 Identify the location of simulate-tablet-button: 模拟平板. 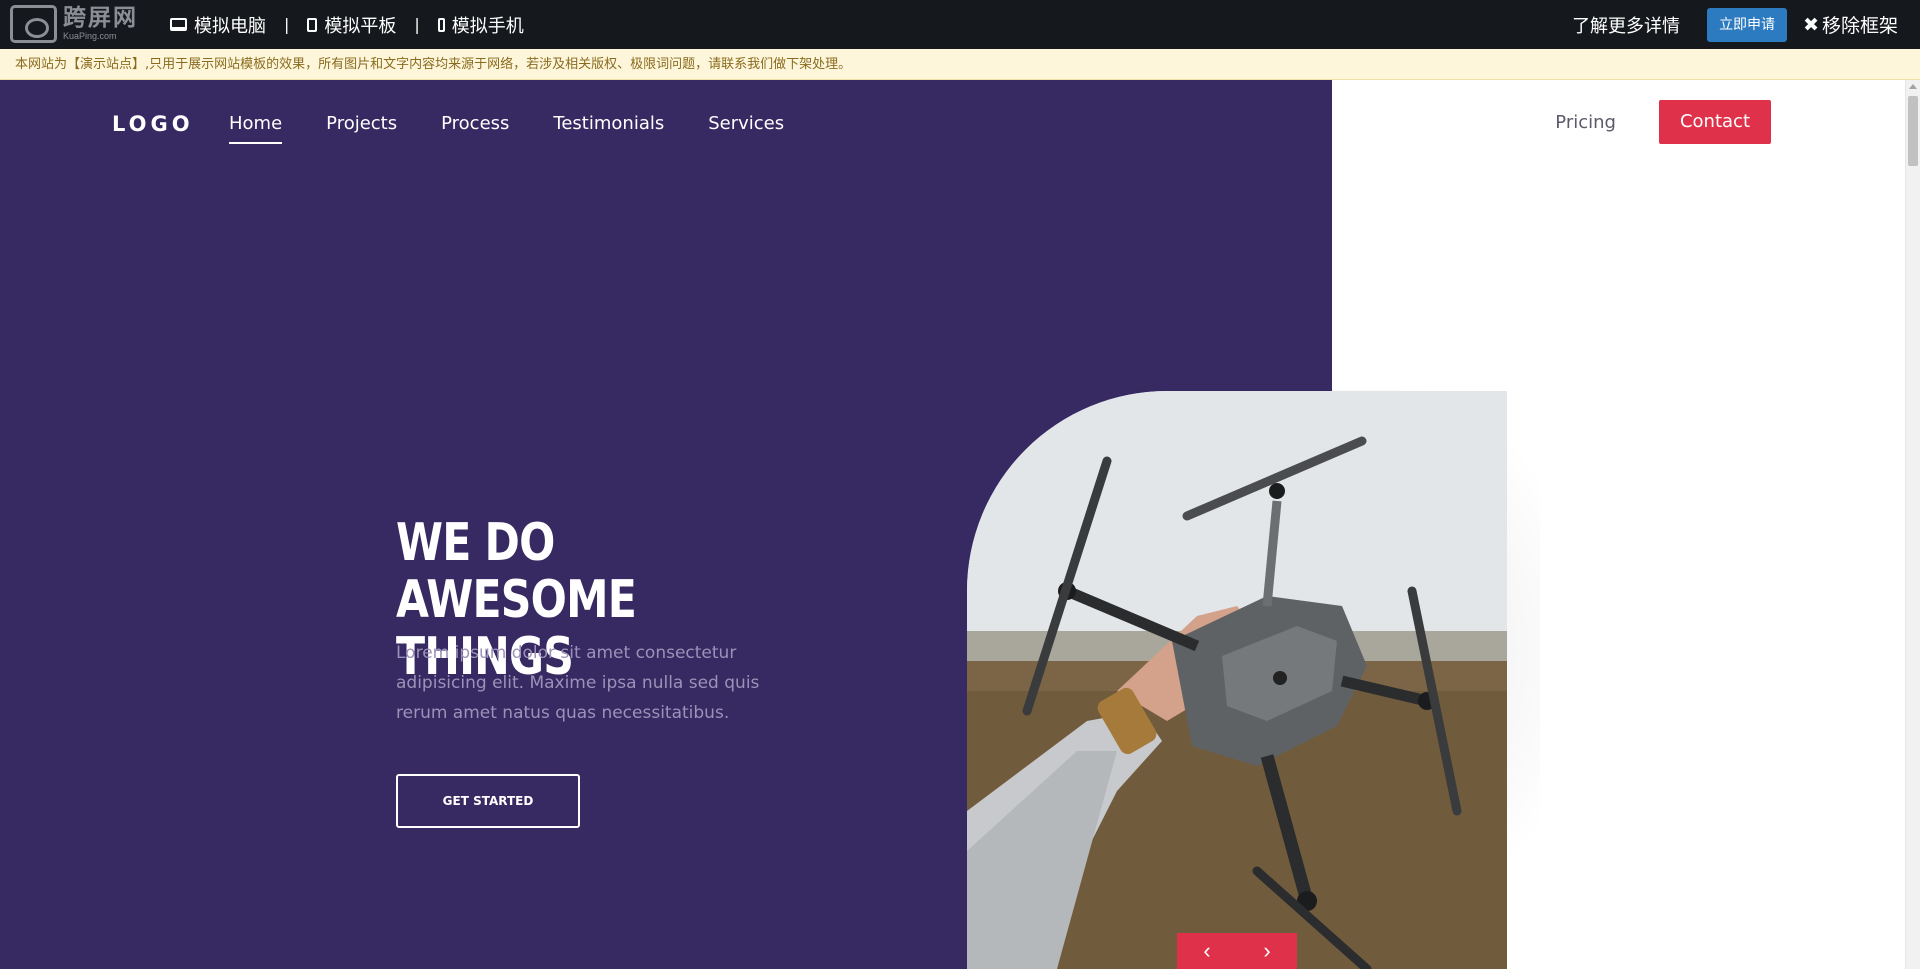
(351, 25).